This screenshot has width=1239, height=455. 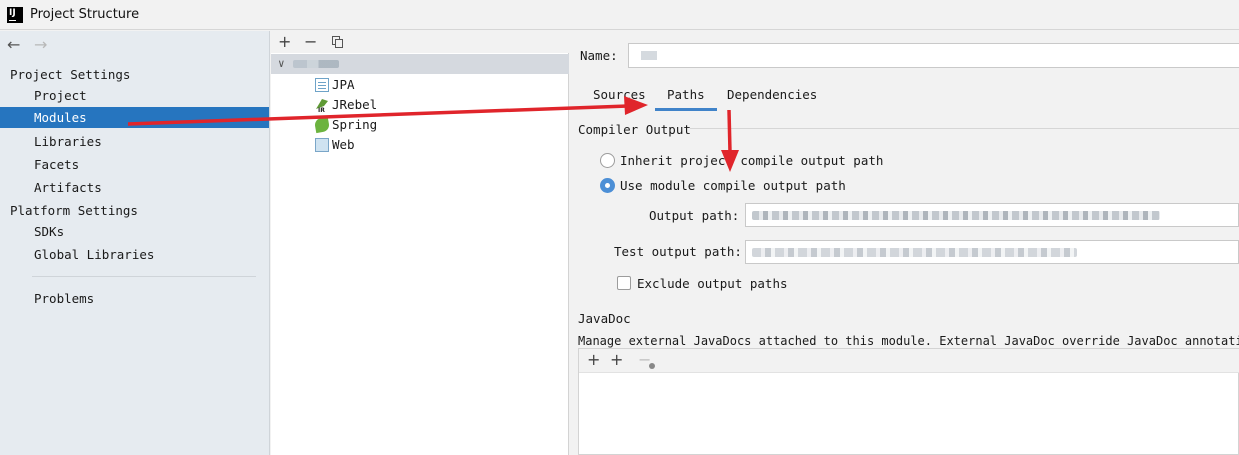 I want to click on module-output-label: Use module compile output path, so click(x=733, y=185).